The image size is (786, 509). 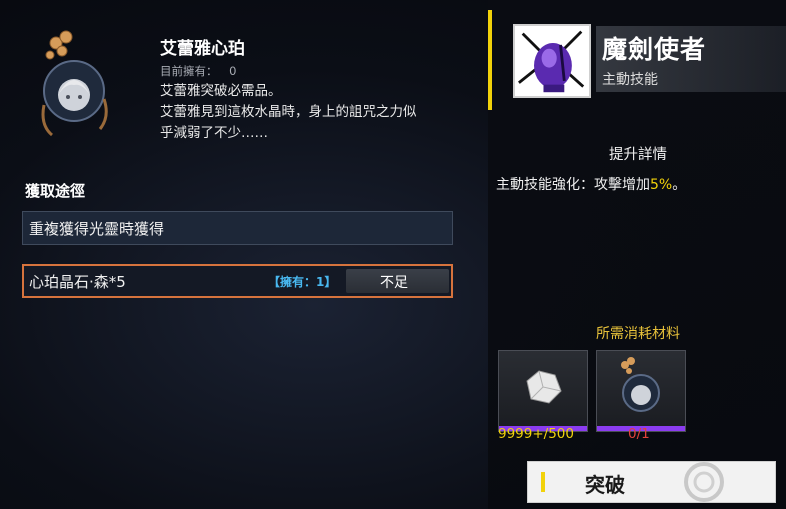 What do you see at coordinates (490, 60) in the screenshot?
I see `accent-divider` at bounding box center [490, 60].